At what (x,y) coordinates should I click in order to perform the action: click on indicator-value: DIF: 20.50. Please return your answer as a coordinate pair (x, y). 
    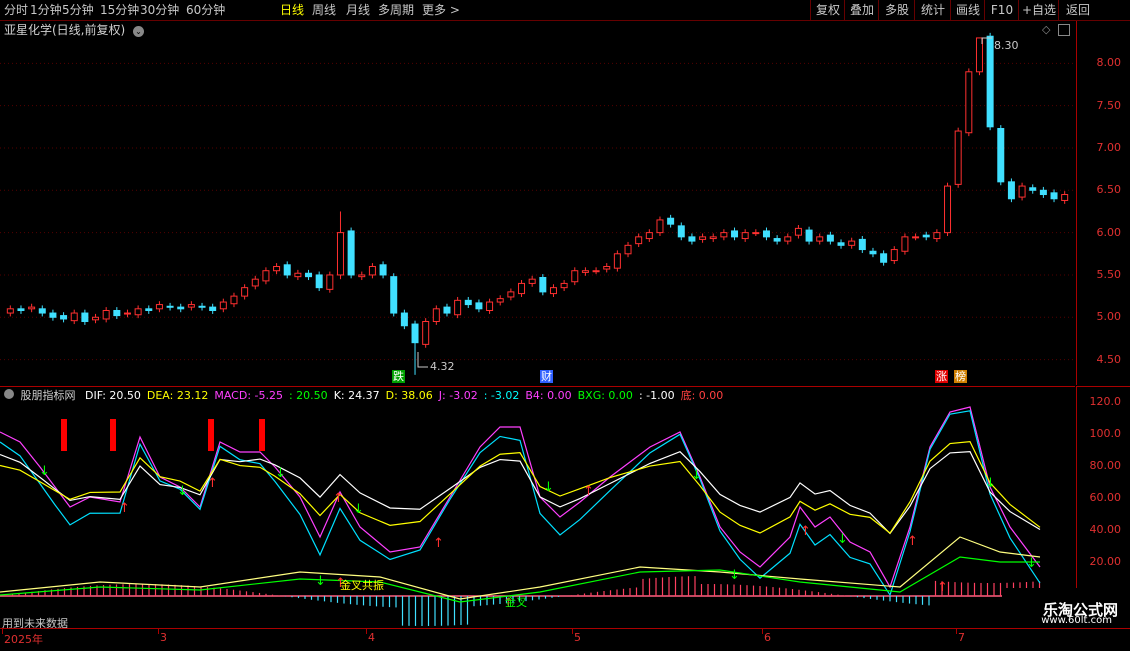
    Looking at the image, I should click on (113, 395).